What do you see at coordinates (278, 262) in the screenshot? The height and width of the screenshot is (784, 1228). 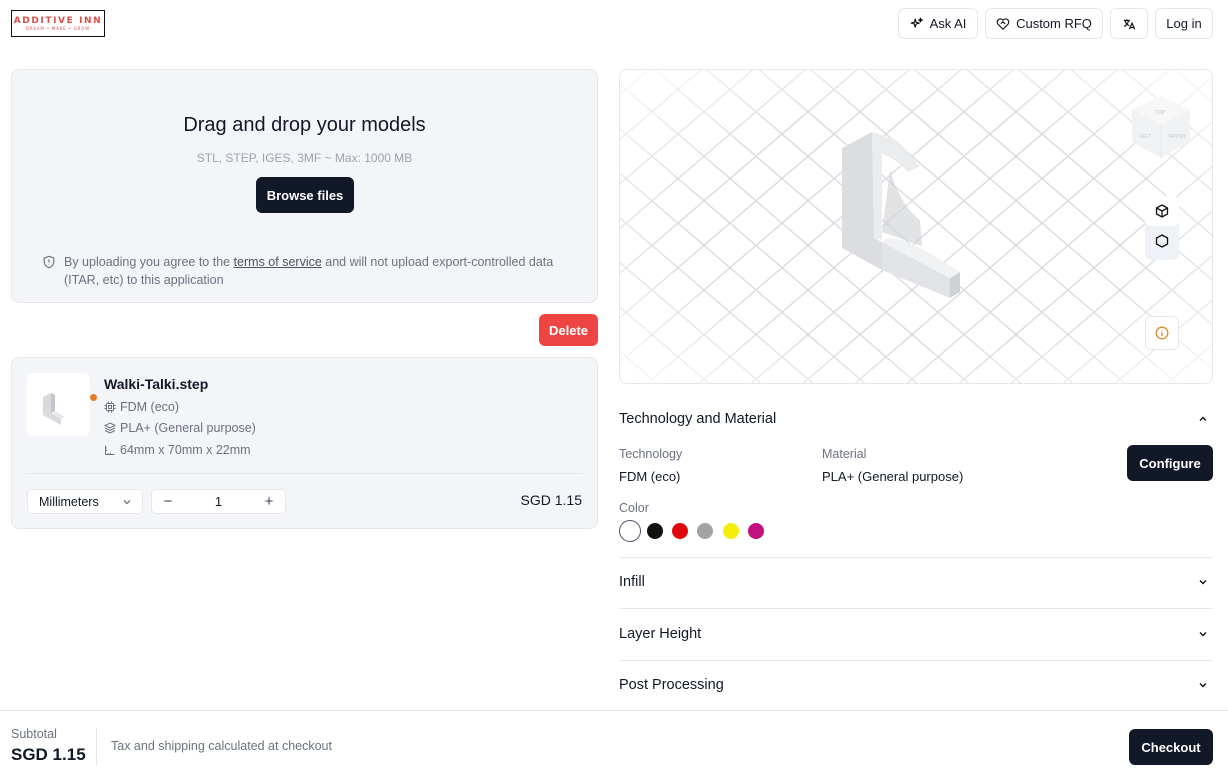 I see `terms-of-service-link: terms of service` at bounding box center [278, 262].